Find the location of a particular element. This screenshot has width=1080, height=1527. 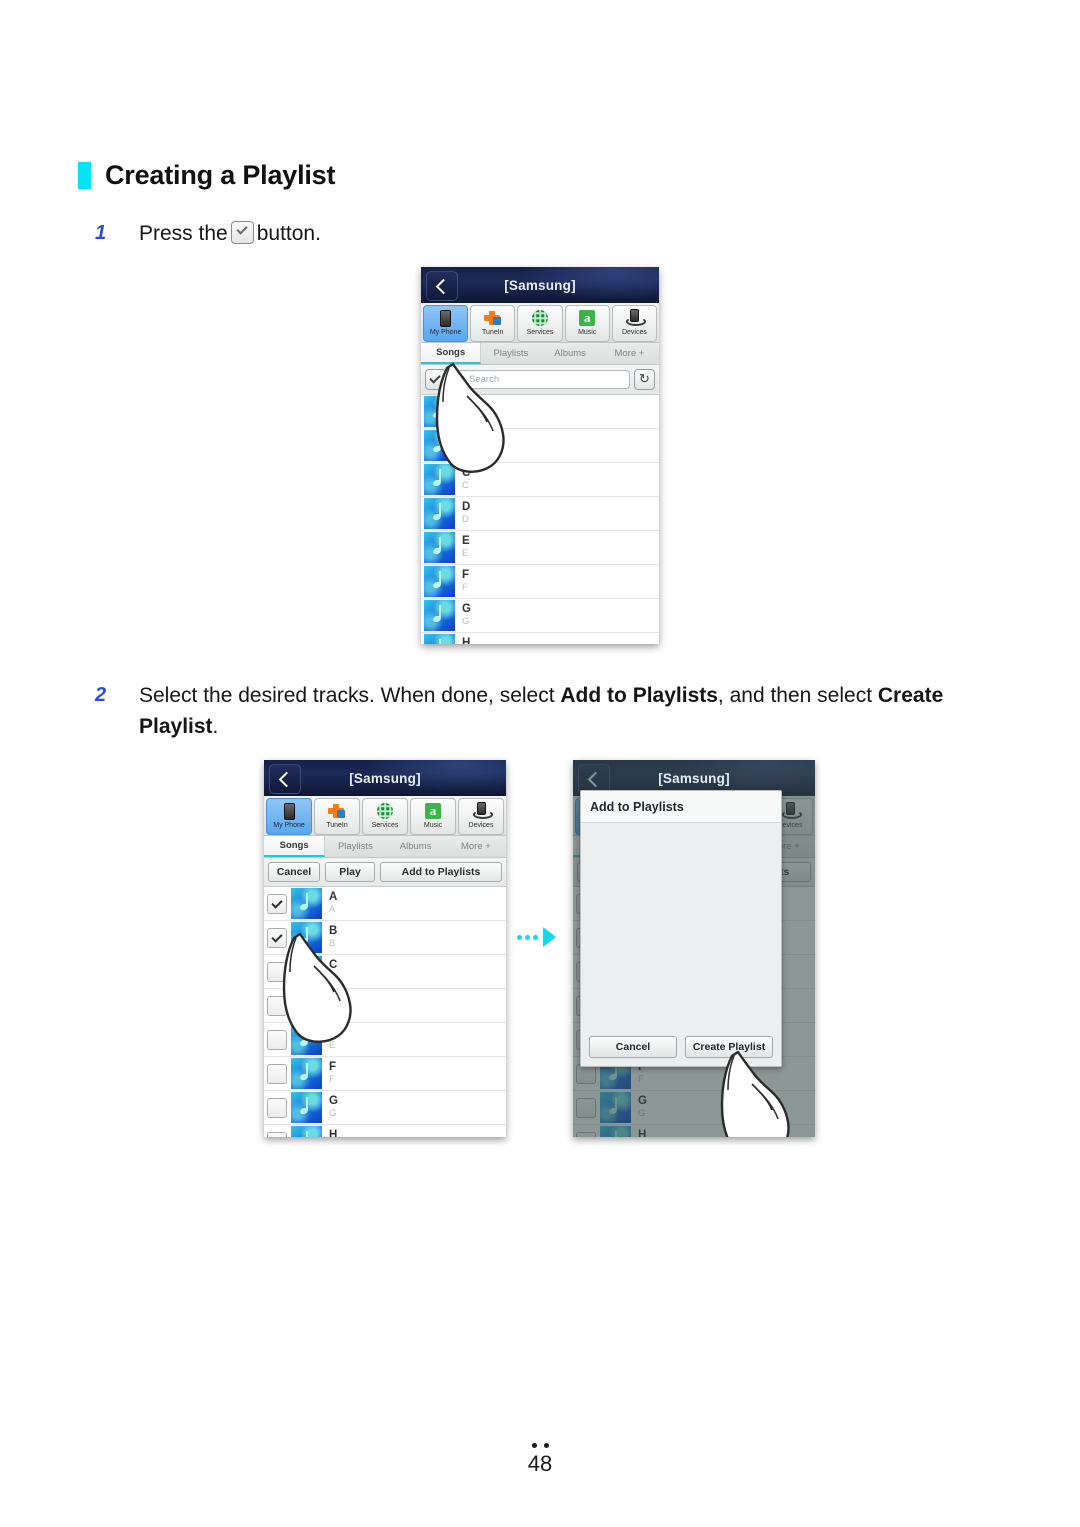

search-placeholder: Search is located at coordinates (484, 379).